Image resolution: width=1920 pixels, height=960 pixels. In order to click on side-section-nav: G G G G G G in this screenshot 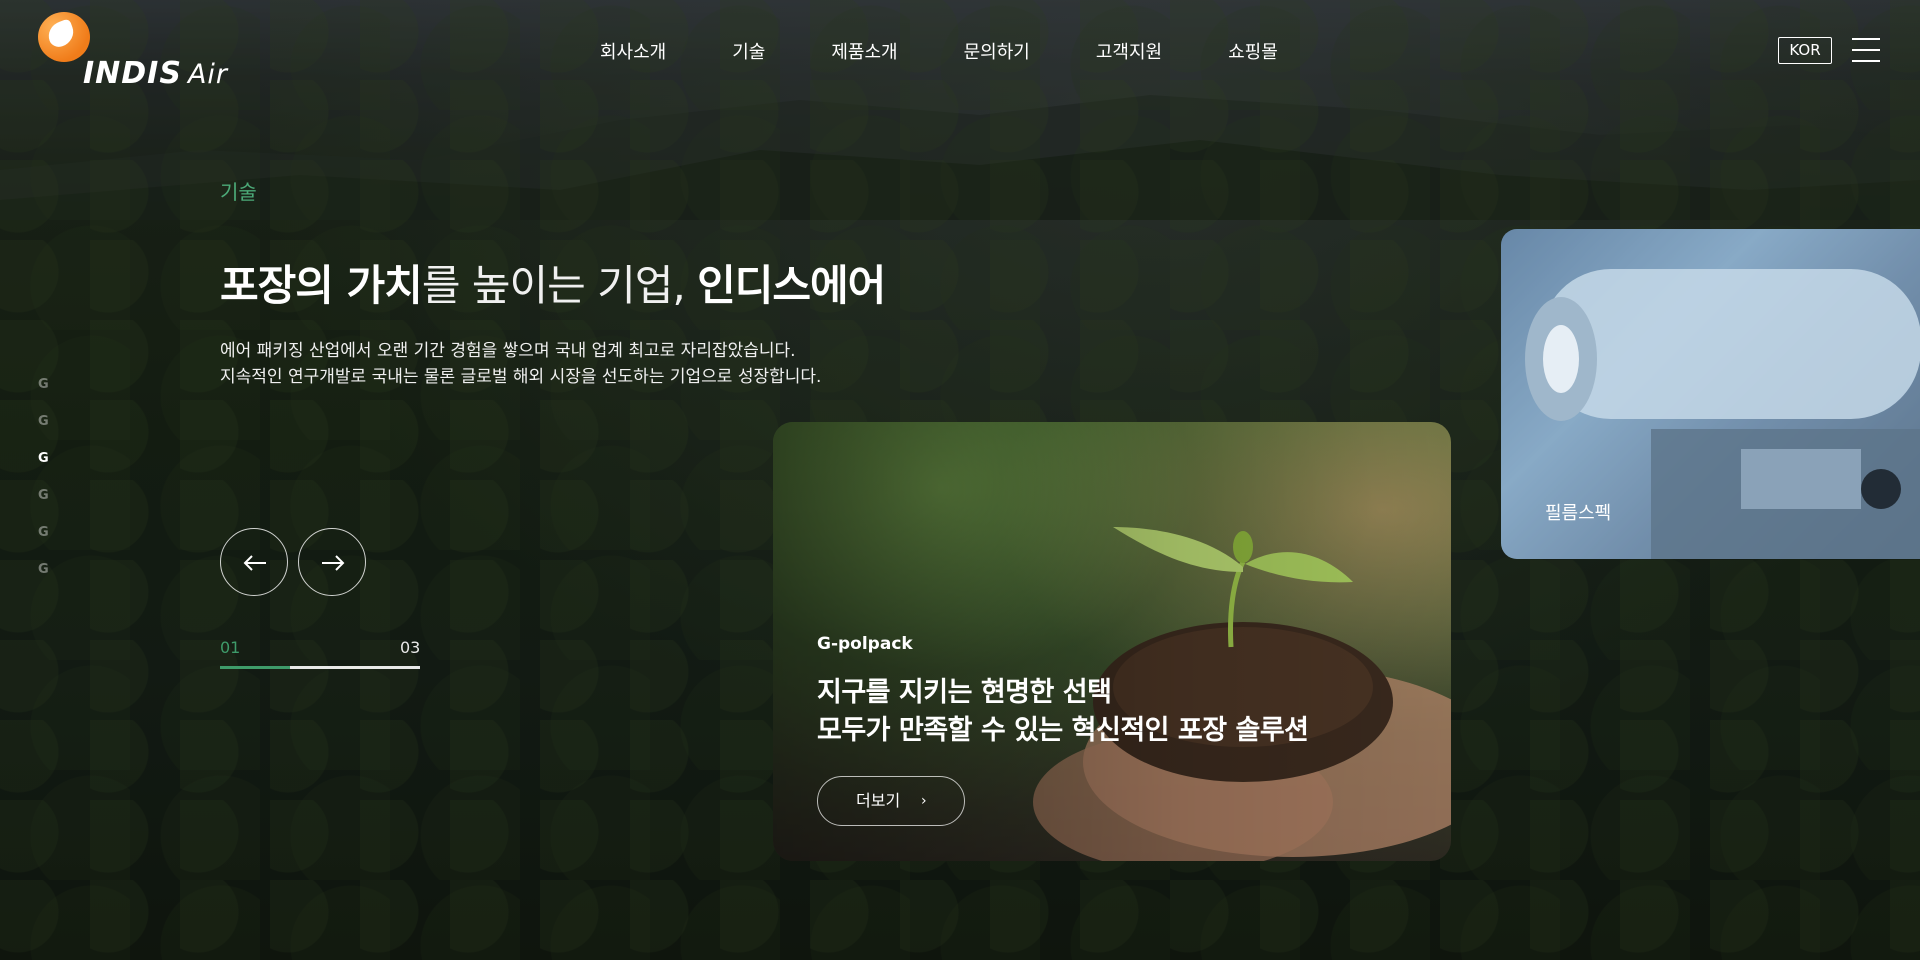, I will do `click(45, 489)`.